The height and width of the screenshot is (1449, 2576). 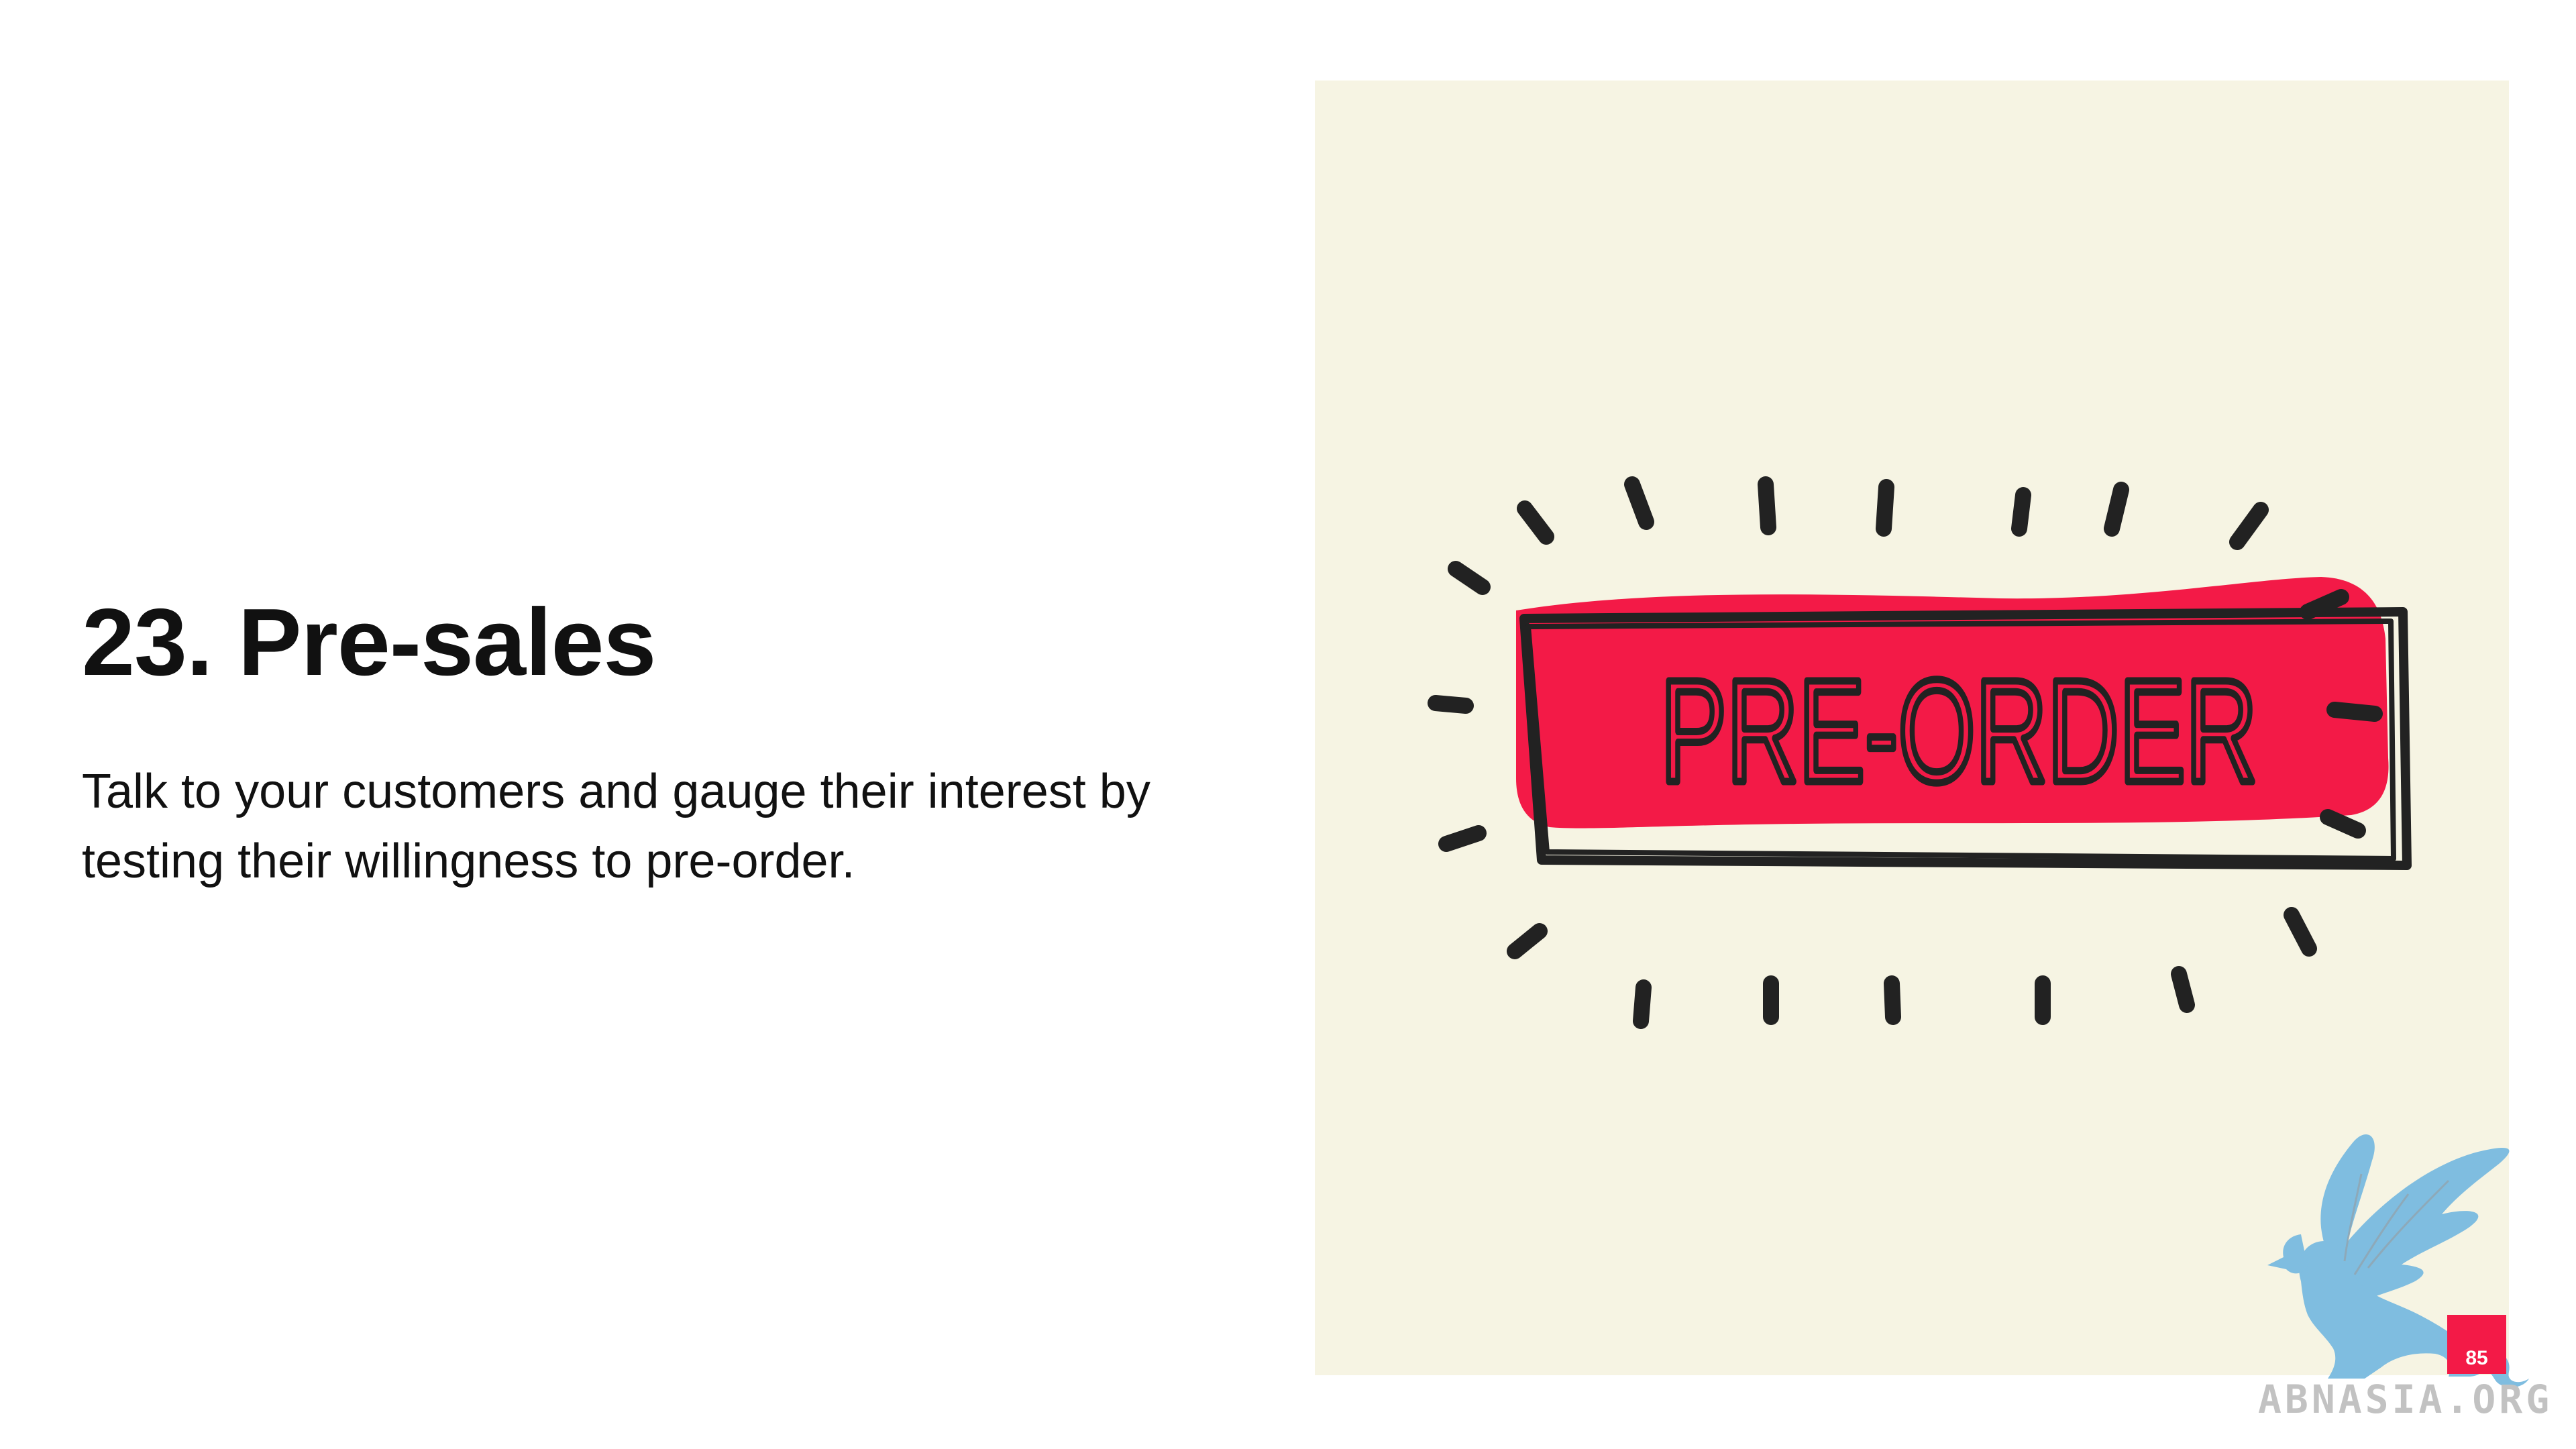 I want to click on page-number: 85, so click(x=2476, y=1358).